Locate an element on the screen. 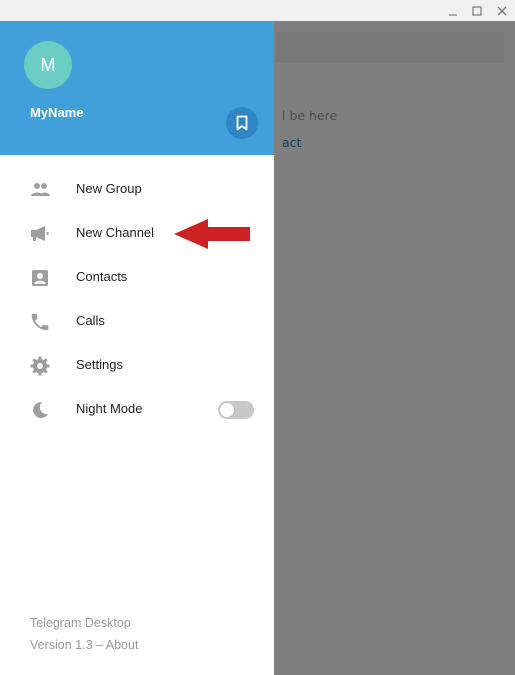 The height and width of the screenshot is (675, 515). menu-label: Settings is located at coordinates (99, 364).